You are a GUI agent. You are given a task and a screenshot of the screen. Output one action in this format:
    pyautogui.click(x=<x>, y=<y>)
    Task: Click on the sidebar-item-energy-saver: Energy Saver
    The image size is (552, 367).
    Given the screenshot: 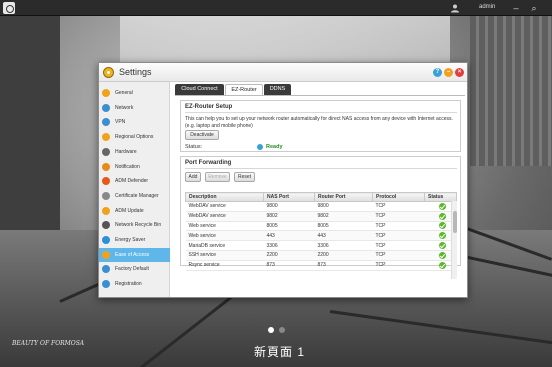 What is the action you would take?
    pyautogui.click(x=134, y=240)
    